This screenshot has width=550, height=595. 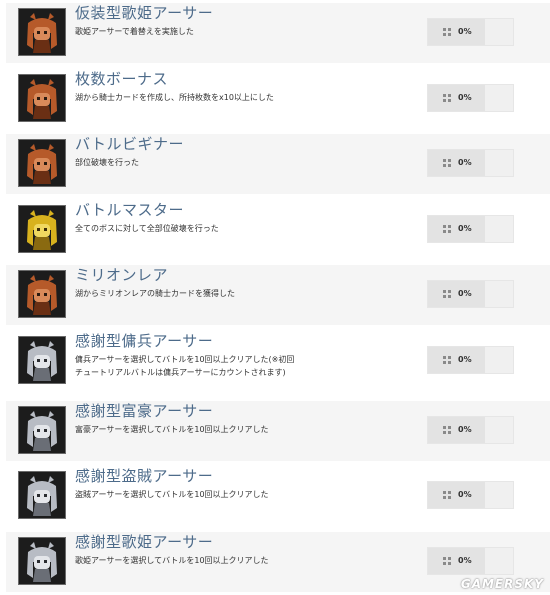 What do you see at coordinates (122, 79) in the screenshot?
I see `achievement-title: 枚数ボーナス` at bounding box center [122, 79].